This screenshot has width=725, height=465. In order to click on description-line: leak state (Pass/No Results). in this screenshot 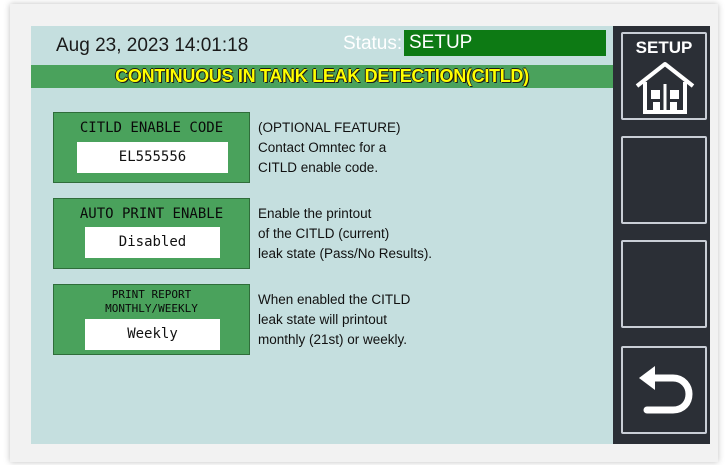, I will do `click(345, 253)`.